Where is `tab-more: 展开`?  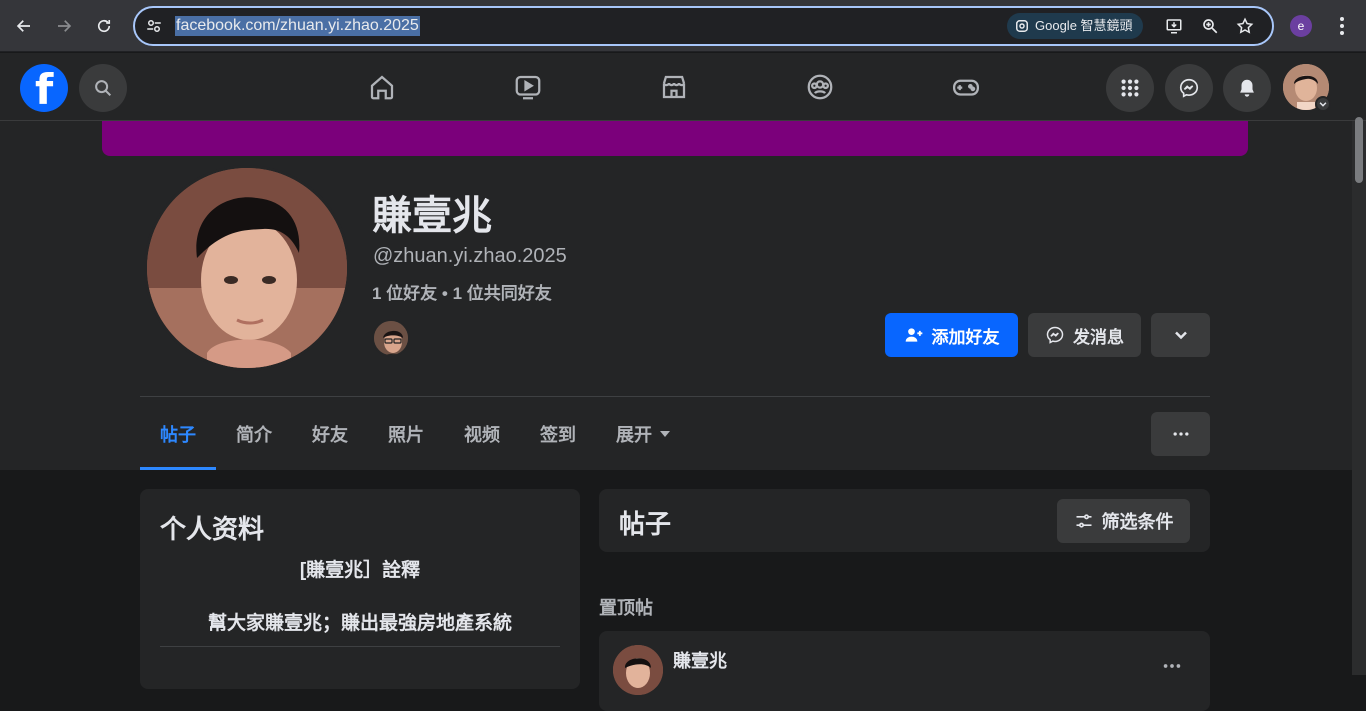 tab-more: 展开 is located at coordinates (643, 433).